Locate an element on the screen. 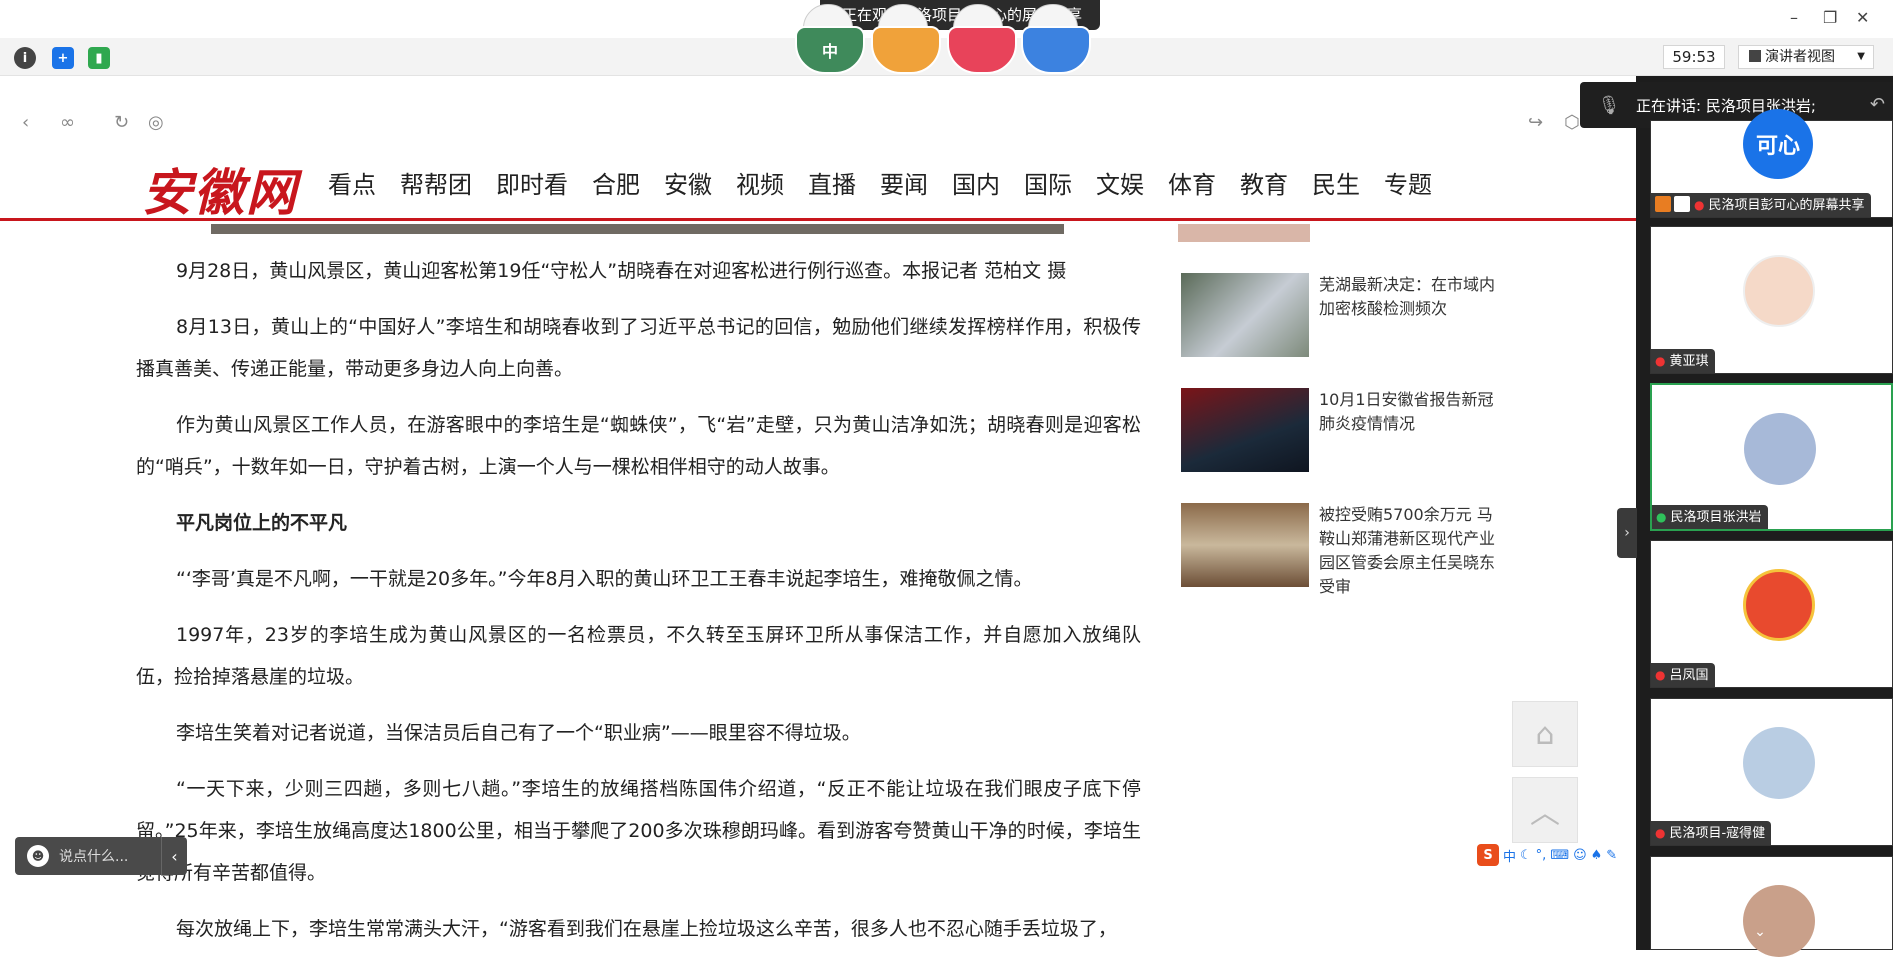  participant-name: ● 黄亚琪 is located at coordinates (1683, 361).